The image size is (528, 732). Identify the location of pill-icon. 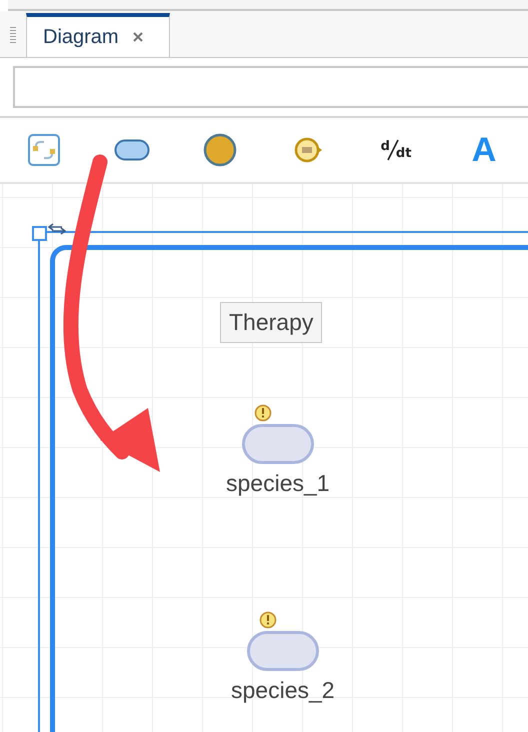
(132, 150).